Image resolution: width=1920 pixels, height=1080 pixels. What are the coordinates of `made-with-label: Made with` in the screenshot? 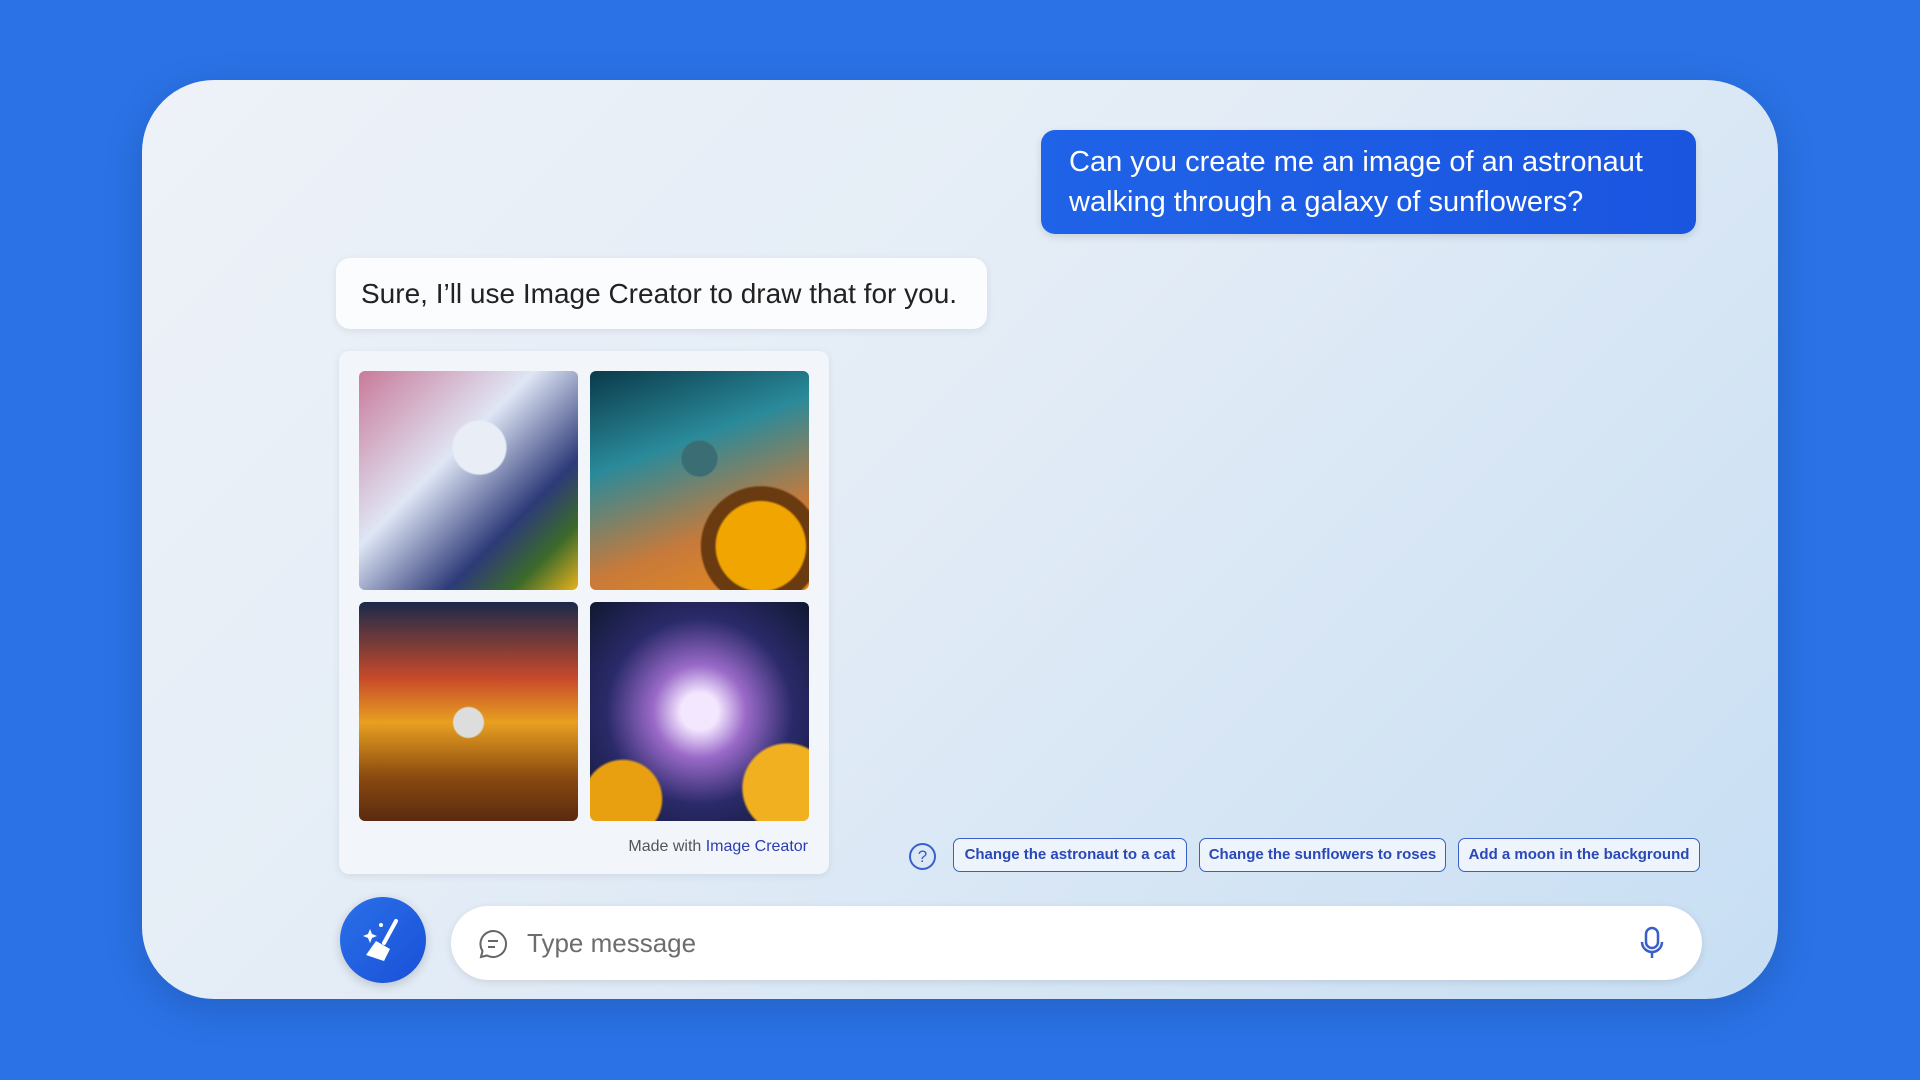 It's located at (665, 846).